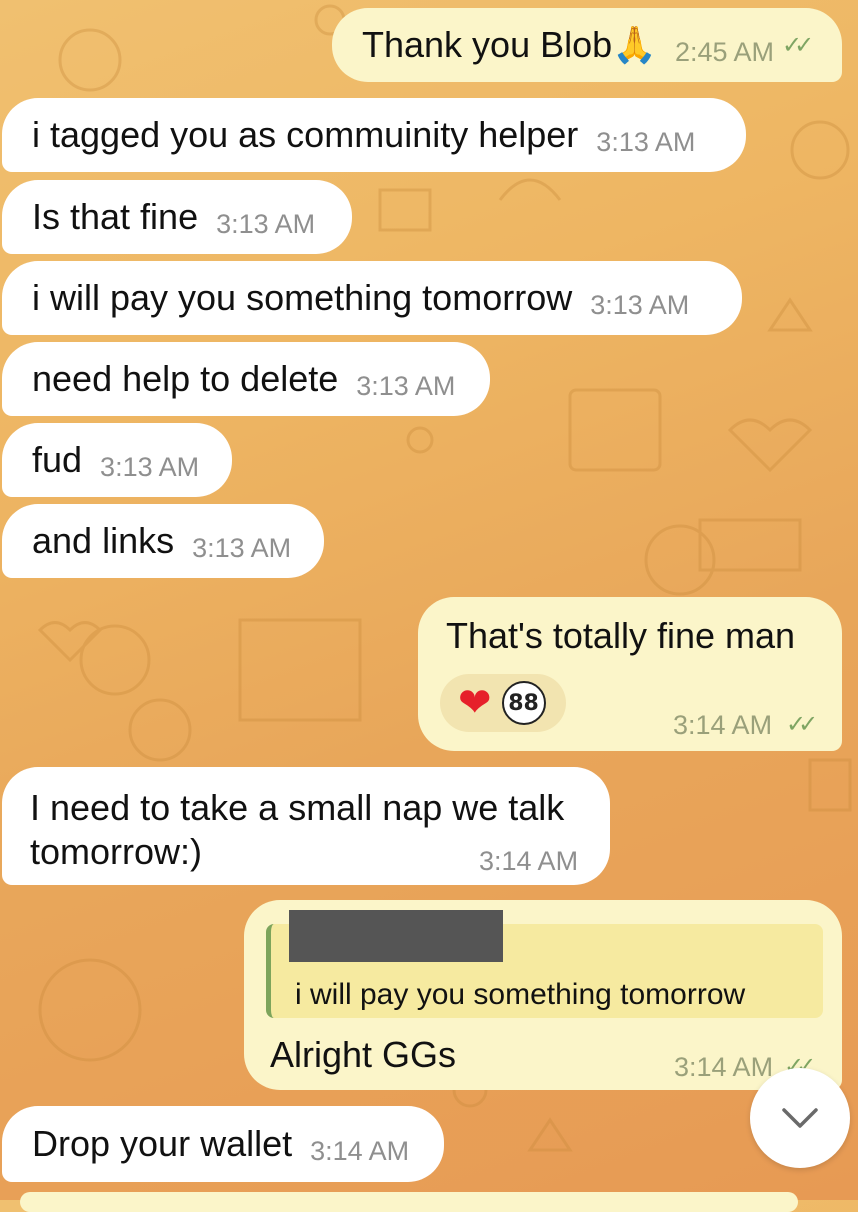 The height and width of the screenshot is (1212, 858). I want to click on message-text: i tagged you as commuinity helper, so click(305, 134).